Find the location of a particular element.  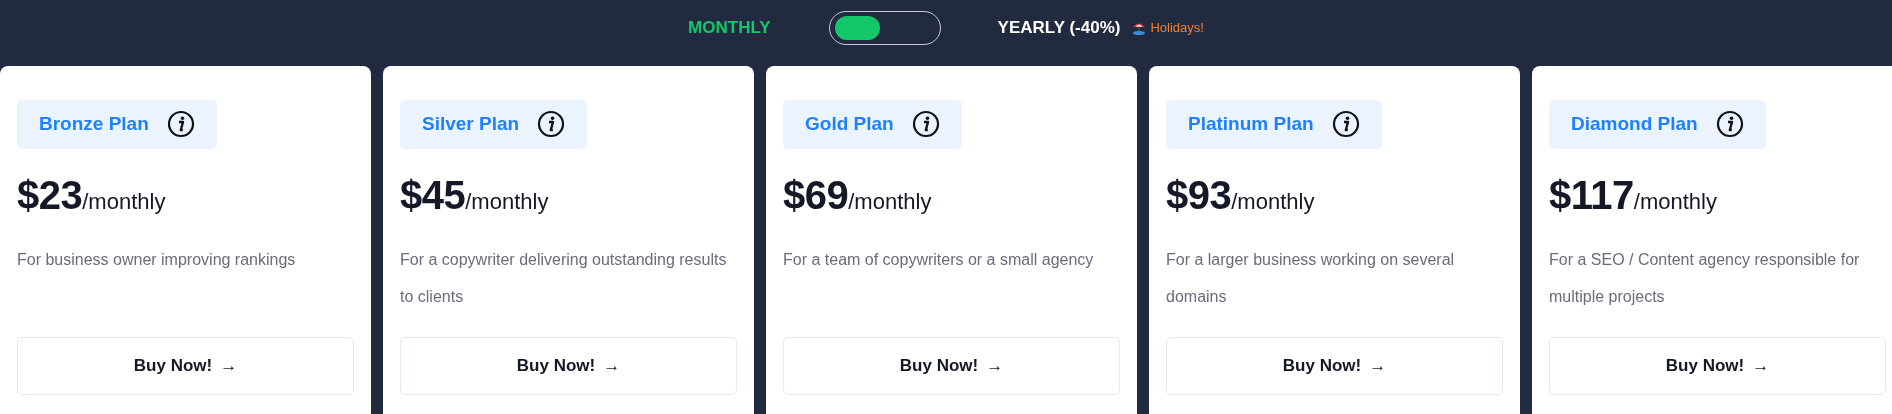

plan-description: For a larger business working on several domains is located at coordinates (1311, 278).